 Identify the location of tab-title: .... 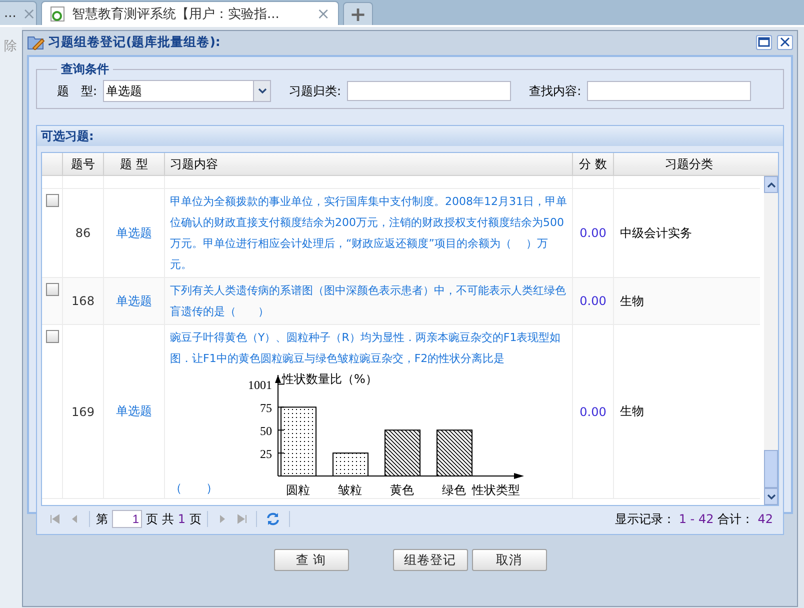
(10, 13).